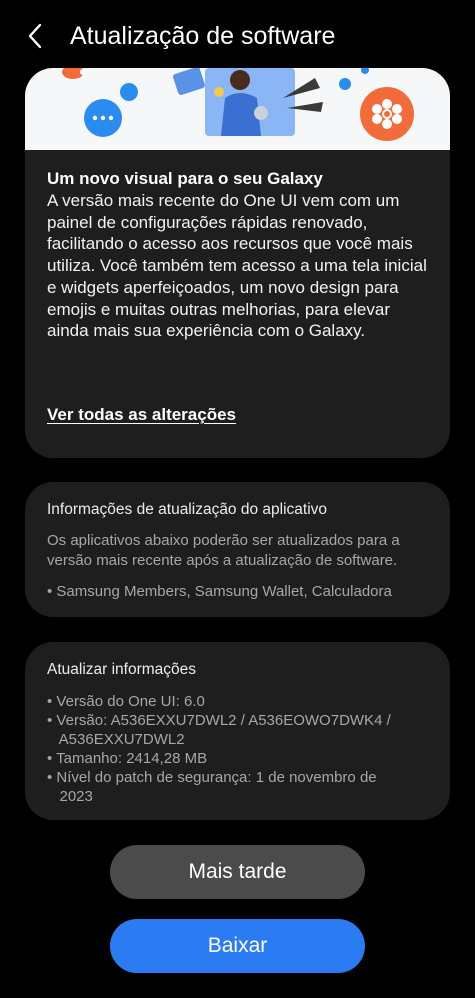  Describe the element at coordinates (237, 946) in the screenshot. I see `download-button: Baixar` at that location.